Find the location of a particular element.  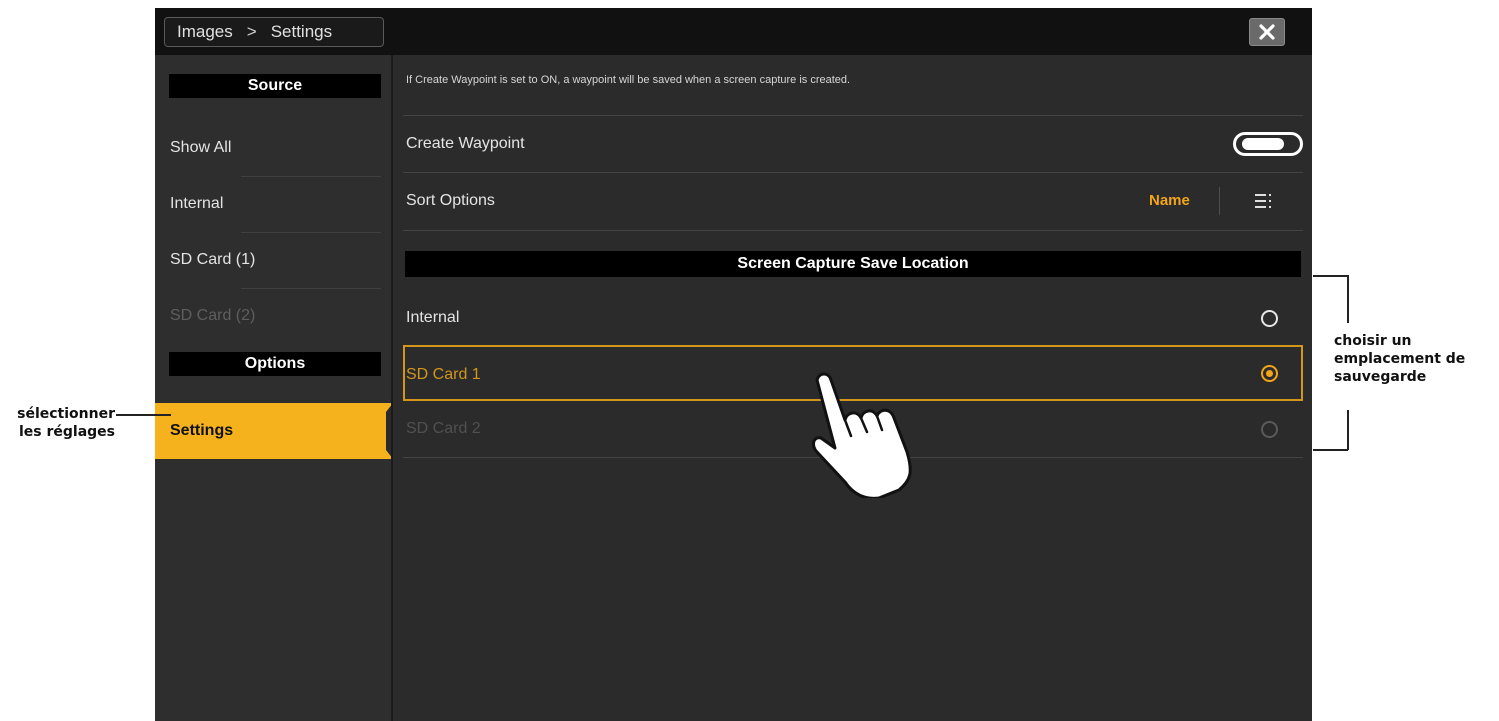

tap-hand-icon is located at coordinates (862, 435).